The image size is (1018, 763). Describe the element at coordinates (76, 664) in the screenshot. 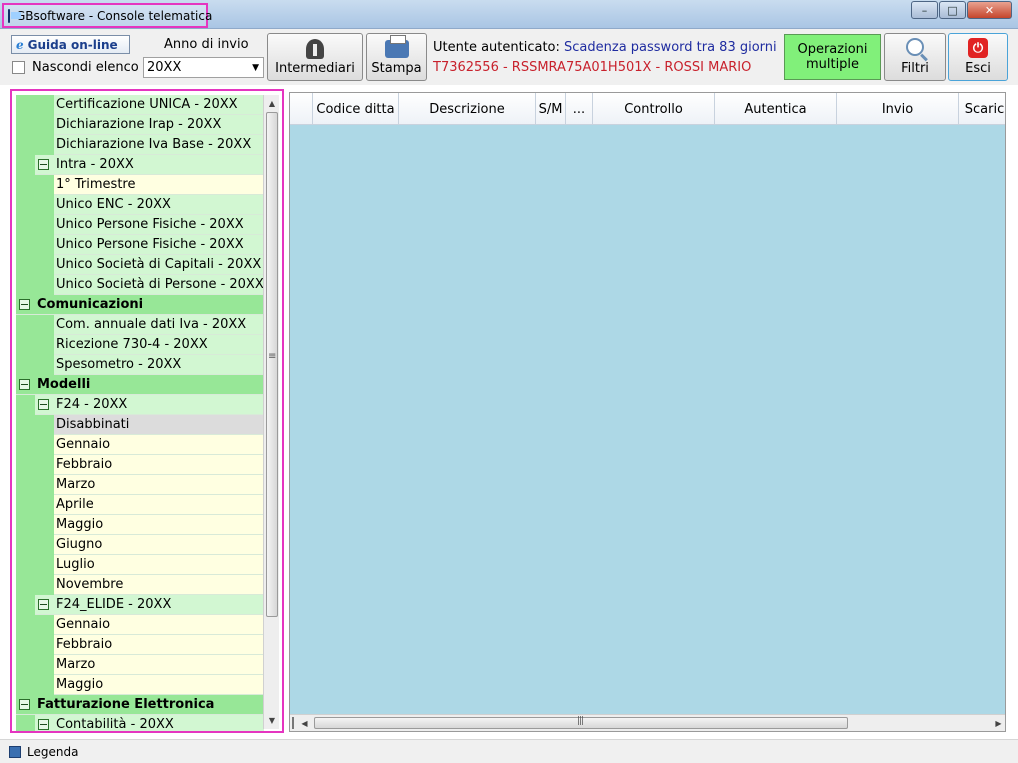

I see `tree-item-label: Marzo` at that location.